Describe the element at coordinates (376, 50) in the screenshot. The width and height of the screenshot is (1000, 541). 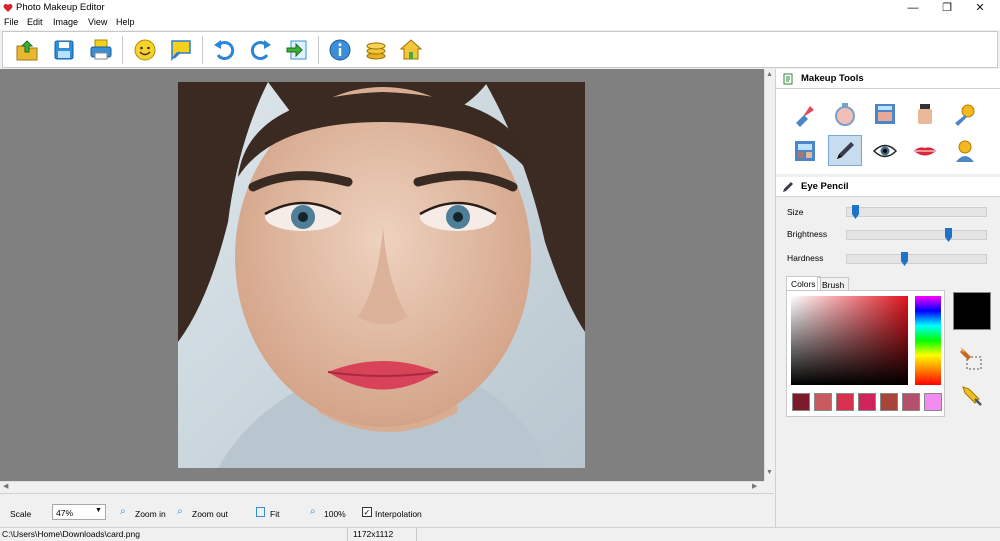
I see `coins-button` at that location.